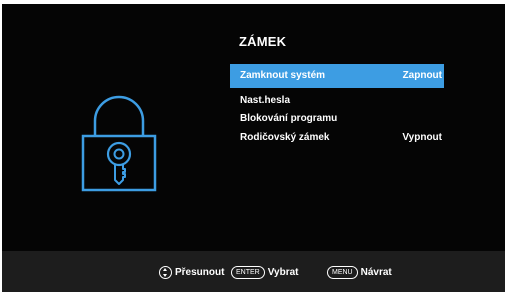  I want to click on up-down-arrows-icon, so click(165, 272).